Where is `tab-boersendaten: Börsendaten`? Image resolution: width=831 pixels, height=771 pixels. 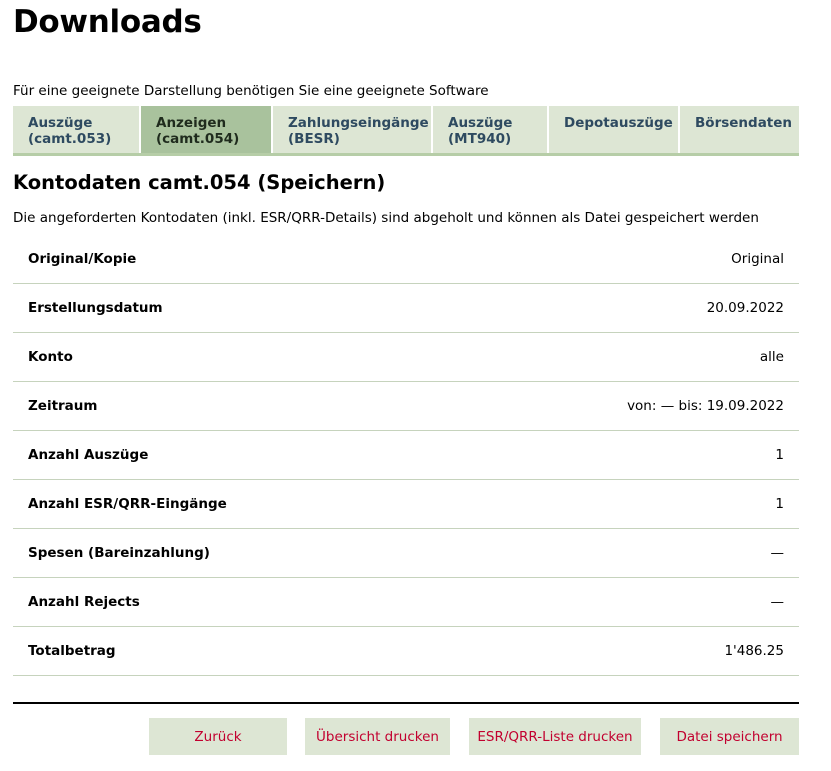
tab-boersendaten: Börsendaten is located at coordinates (739, 129).